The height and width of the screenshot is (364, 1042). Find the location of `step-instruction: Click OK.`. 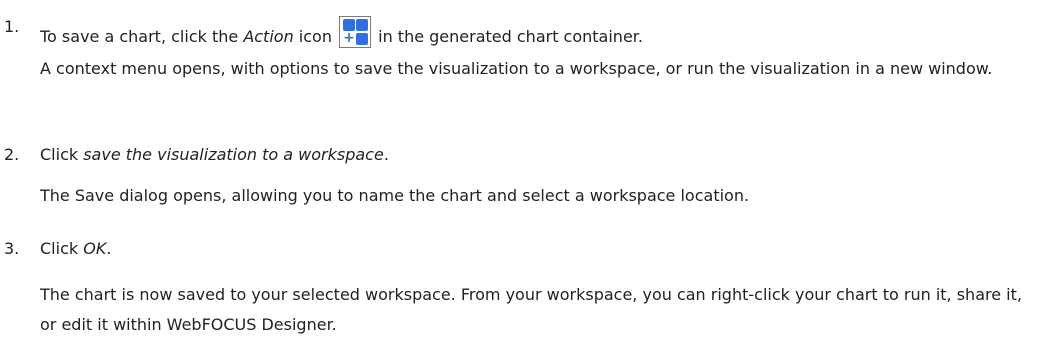

step-instruction: Click OK. is located at coordinates (75, 249).